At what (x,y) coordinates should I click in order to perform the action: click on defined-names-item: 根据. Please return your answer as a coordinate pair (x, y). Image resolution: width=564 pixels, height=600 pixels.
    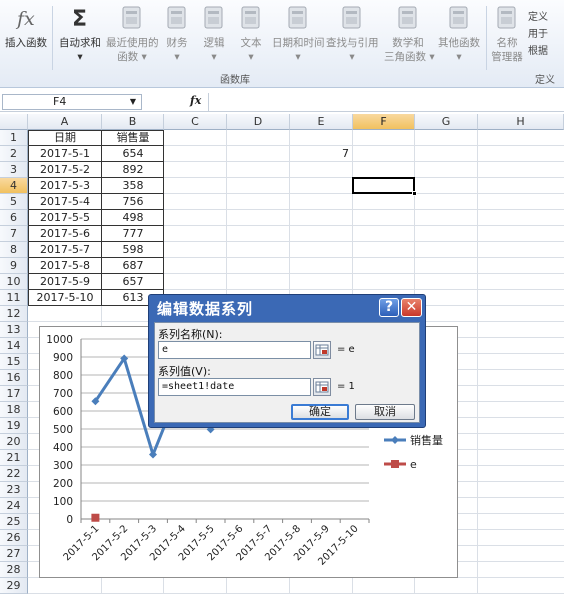
    Looking at the image, I should click on (538, 49).